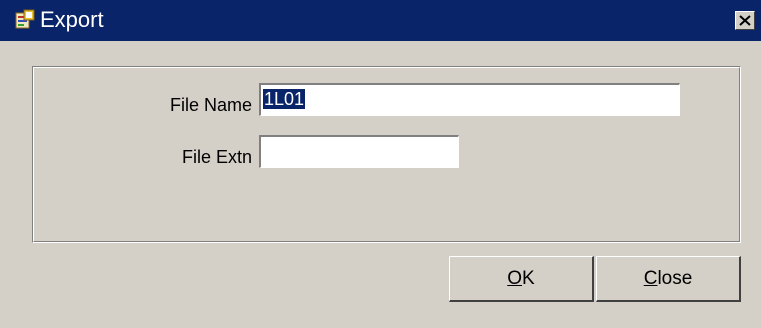  I want to click on file-extn-label: File Extn, so click(216, 157).